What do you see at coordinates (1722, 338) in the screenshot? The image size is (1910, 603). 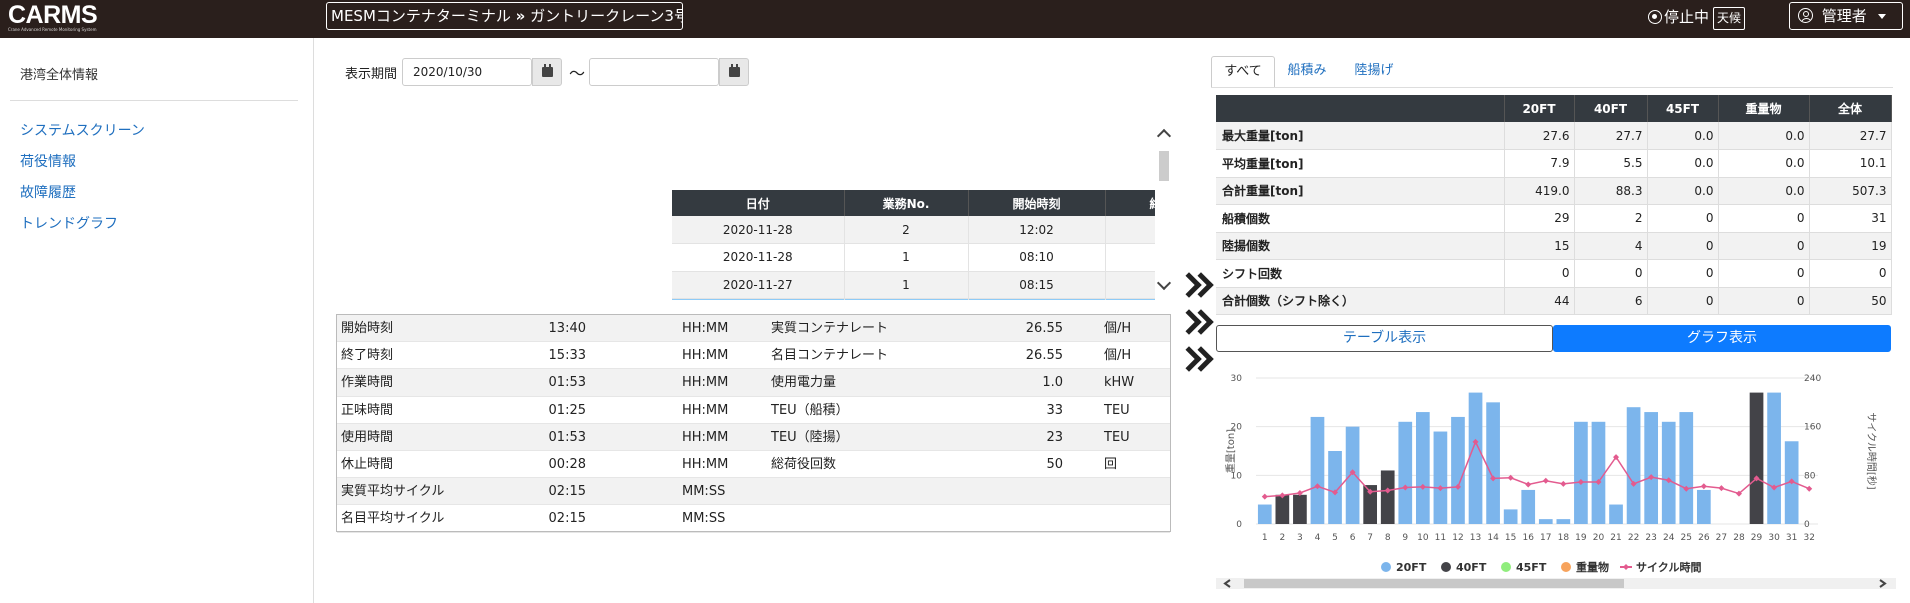 I see `graph-view-button: グラフ表示` at bounding box center [1722, 338].